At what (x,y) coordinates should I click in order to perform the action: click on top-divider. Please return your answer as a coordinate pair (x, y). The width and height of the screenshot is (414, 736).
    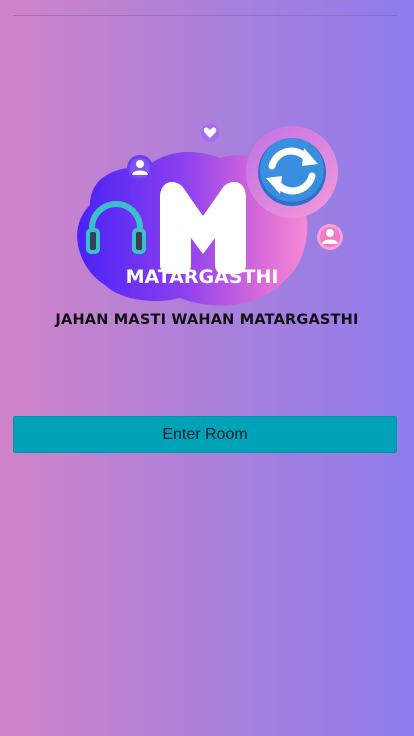
    Looking at the image, I should click on (205, 15).